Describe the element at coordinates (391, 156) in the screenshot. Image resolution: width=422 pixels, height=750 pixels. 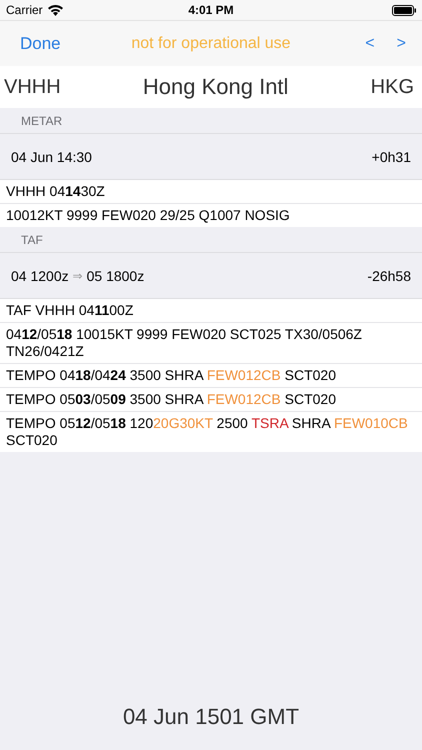
I see `age-label: +0h31` at that location.